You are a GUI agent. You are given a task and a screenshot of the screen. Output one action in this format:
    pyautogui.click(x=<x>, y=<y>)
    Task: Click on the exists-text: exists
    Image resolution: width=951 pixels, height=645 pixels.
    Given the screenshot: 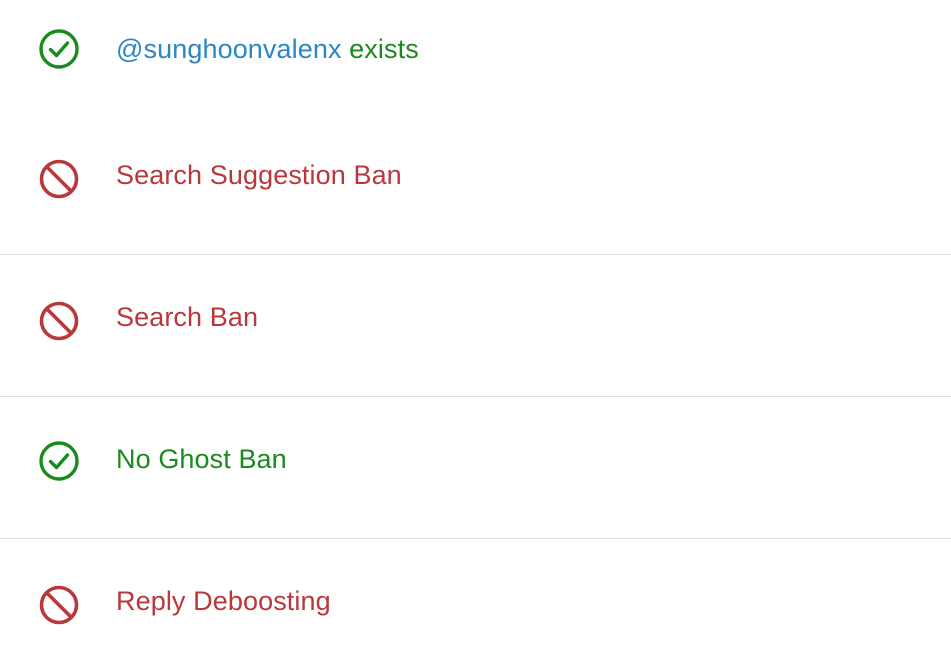 What is the action you would take?
    pyautogui.click(x=380, y=49)
    